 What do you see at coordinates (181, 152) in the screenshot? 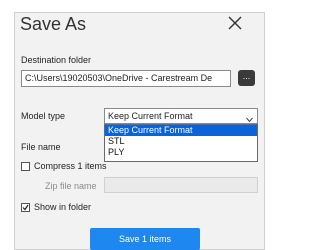
I see `option-ply: PLY` at bounding box center [181, 152].